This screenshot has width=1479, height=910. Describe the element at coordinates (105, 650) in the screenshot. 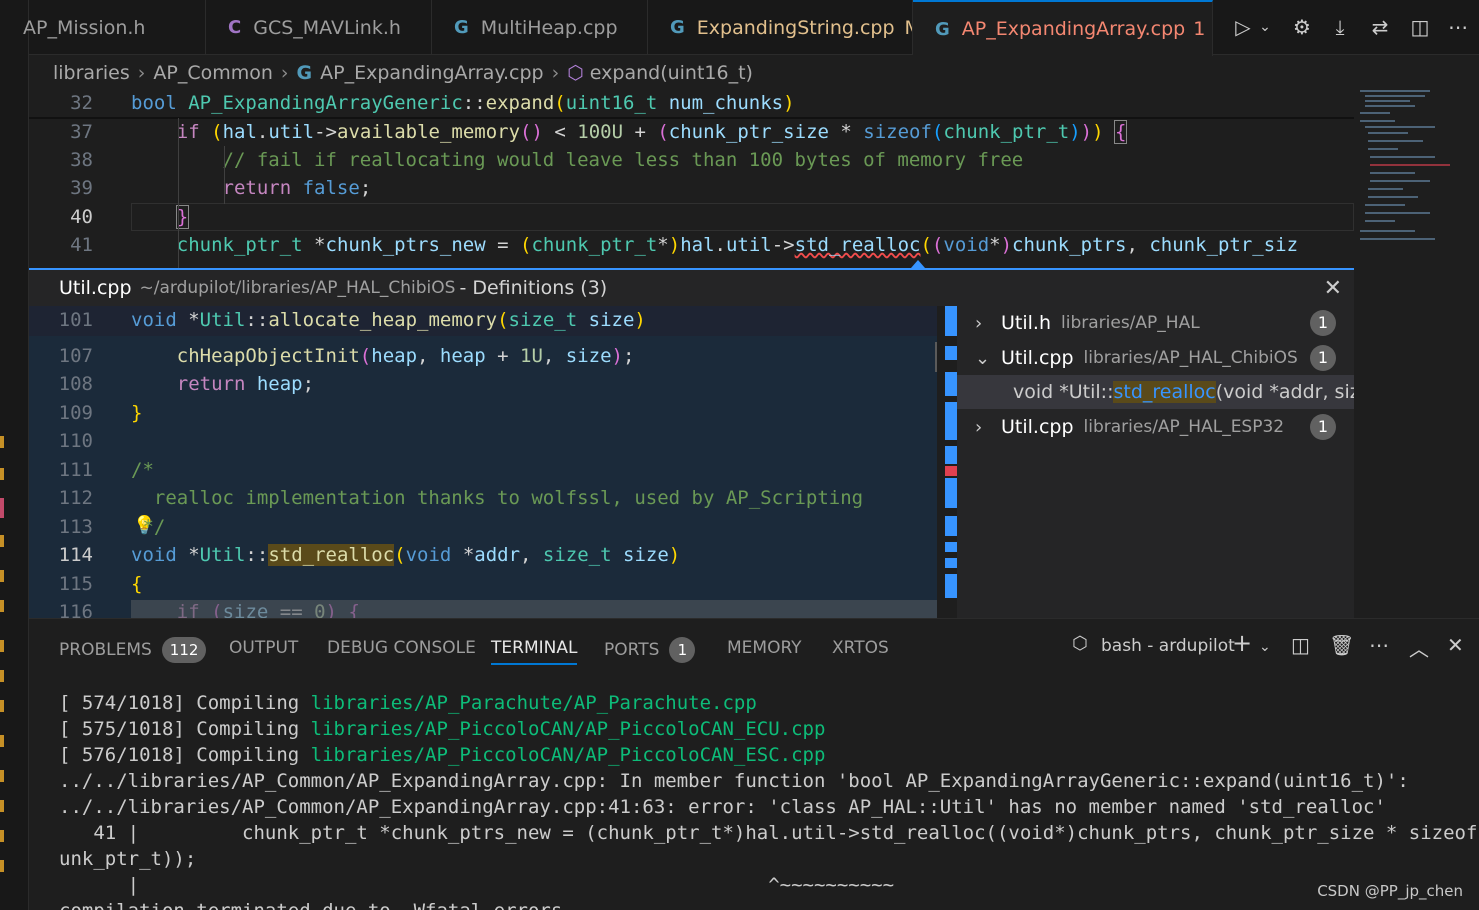

I see `tab-label: PROBLEMS` at that location.